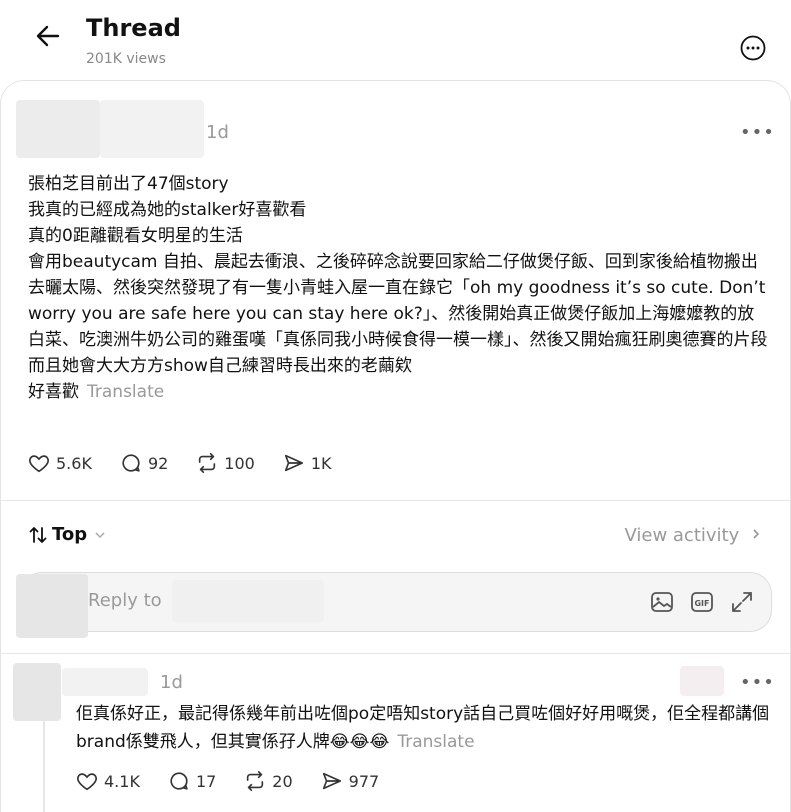 The image size is (791, 812). Describe the element at coordinates (364, 781) in the screenshot. I see `comment-share-count: 977` at that location.